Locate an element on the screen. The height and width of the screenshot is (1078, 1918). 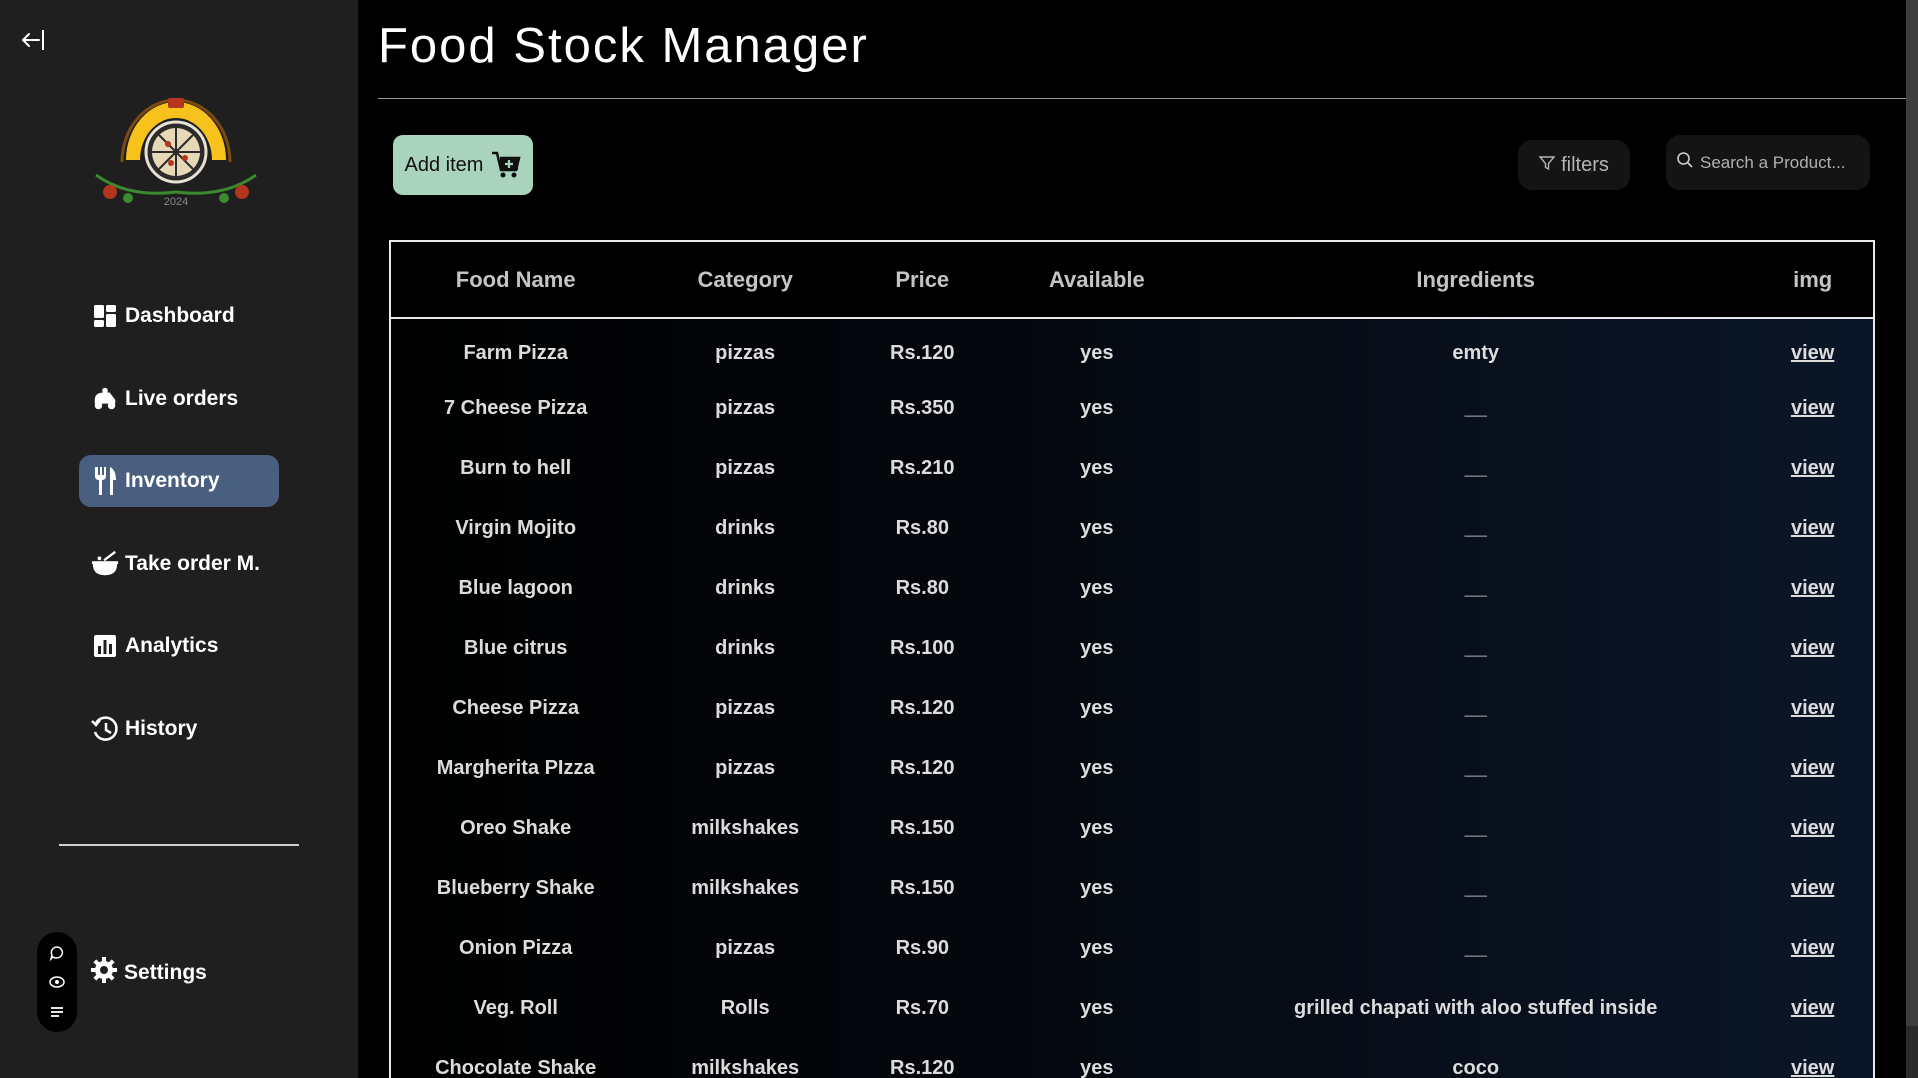
table-row: Burn to hell pizzas Rs.210 yes __ view is located at coordinates (1132, 468).